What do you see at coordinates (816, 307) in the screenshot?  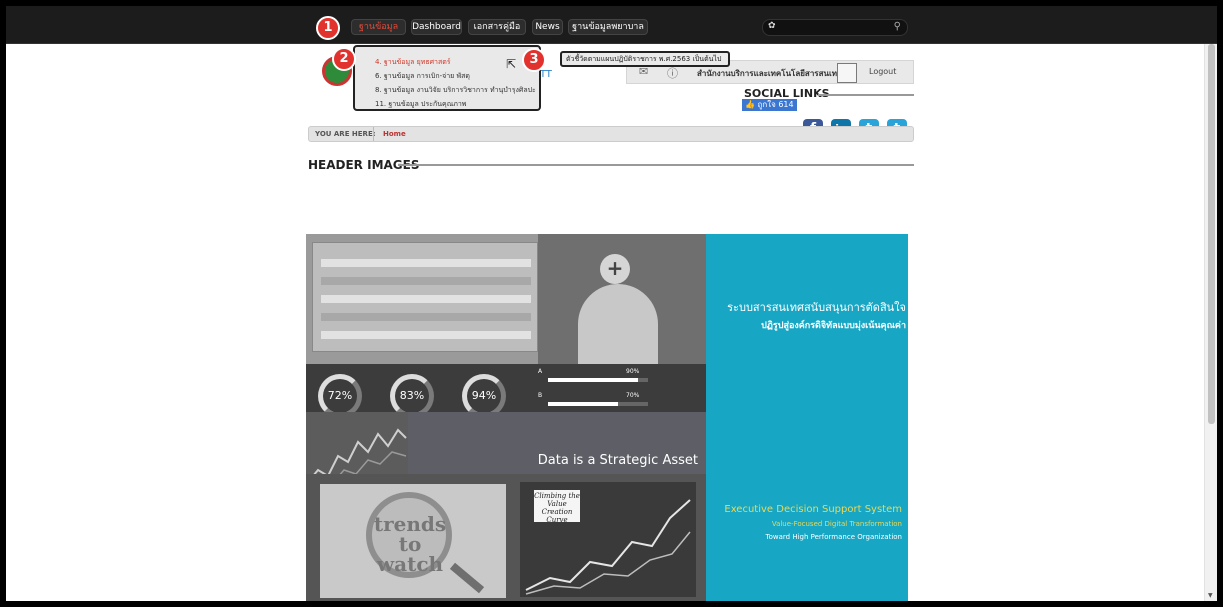 I see `banner-thai-title: ระบบสารสนเทศสนับสนุนการตัดสินใจ` at bounding box center [816, 307].